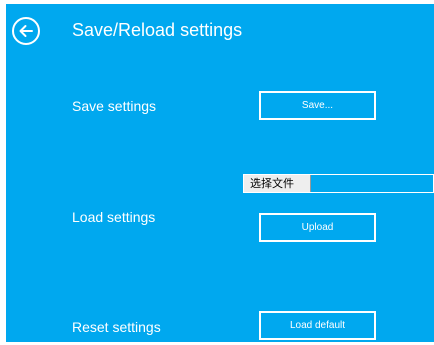 The height and width of the screenshot is (345, 434). I want to click on load-settings-label: Load settings, so click(114, 217).